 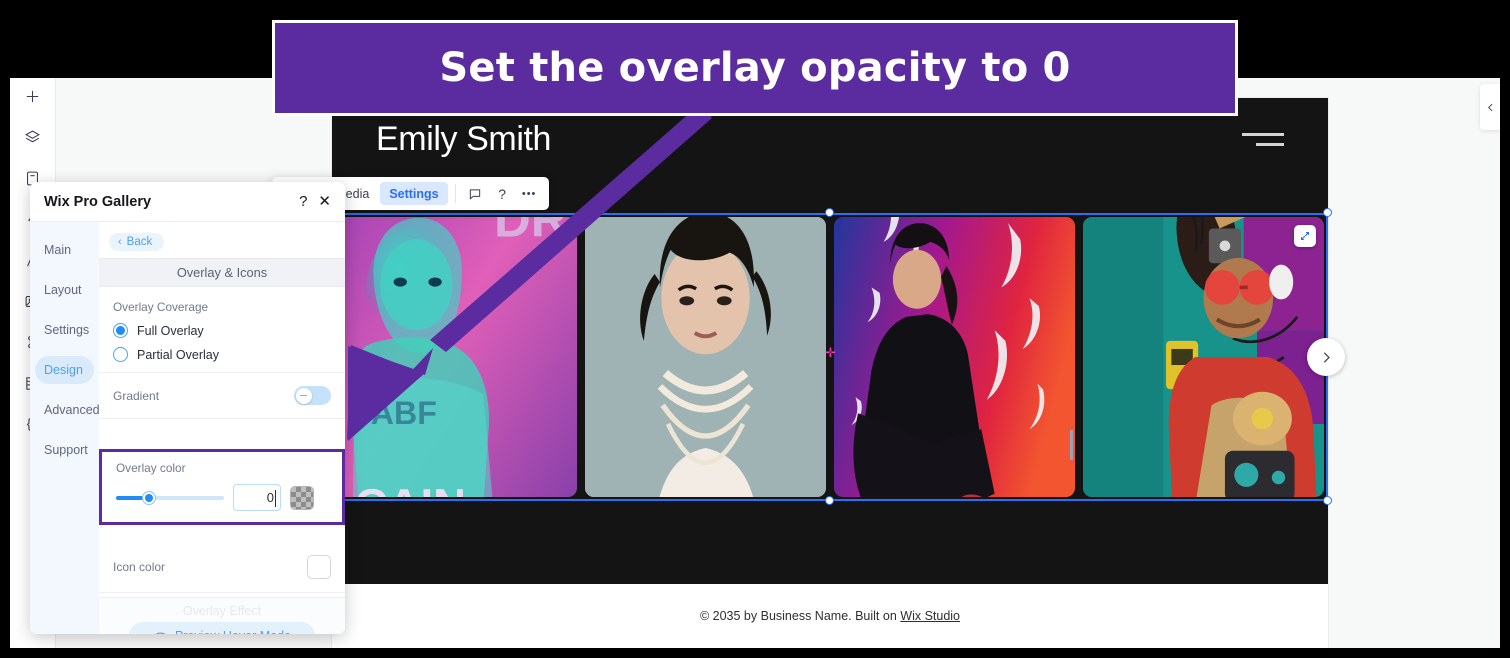 I want to click on resize-handle-br, so click(x=1327, y=500).